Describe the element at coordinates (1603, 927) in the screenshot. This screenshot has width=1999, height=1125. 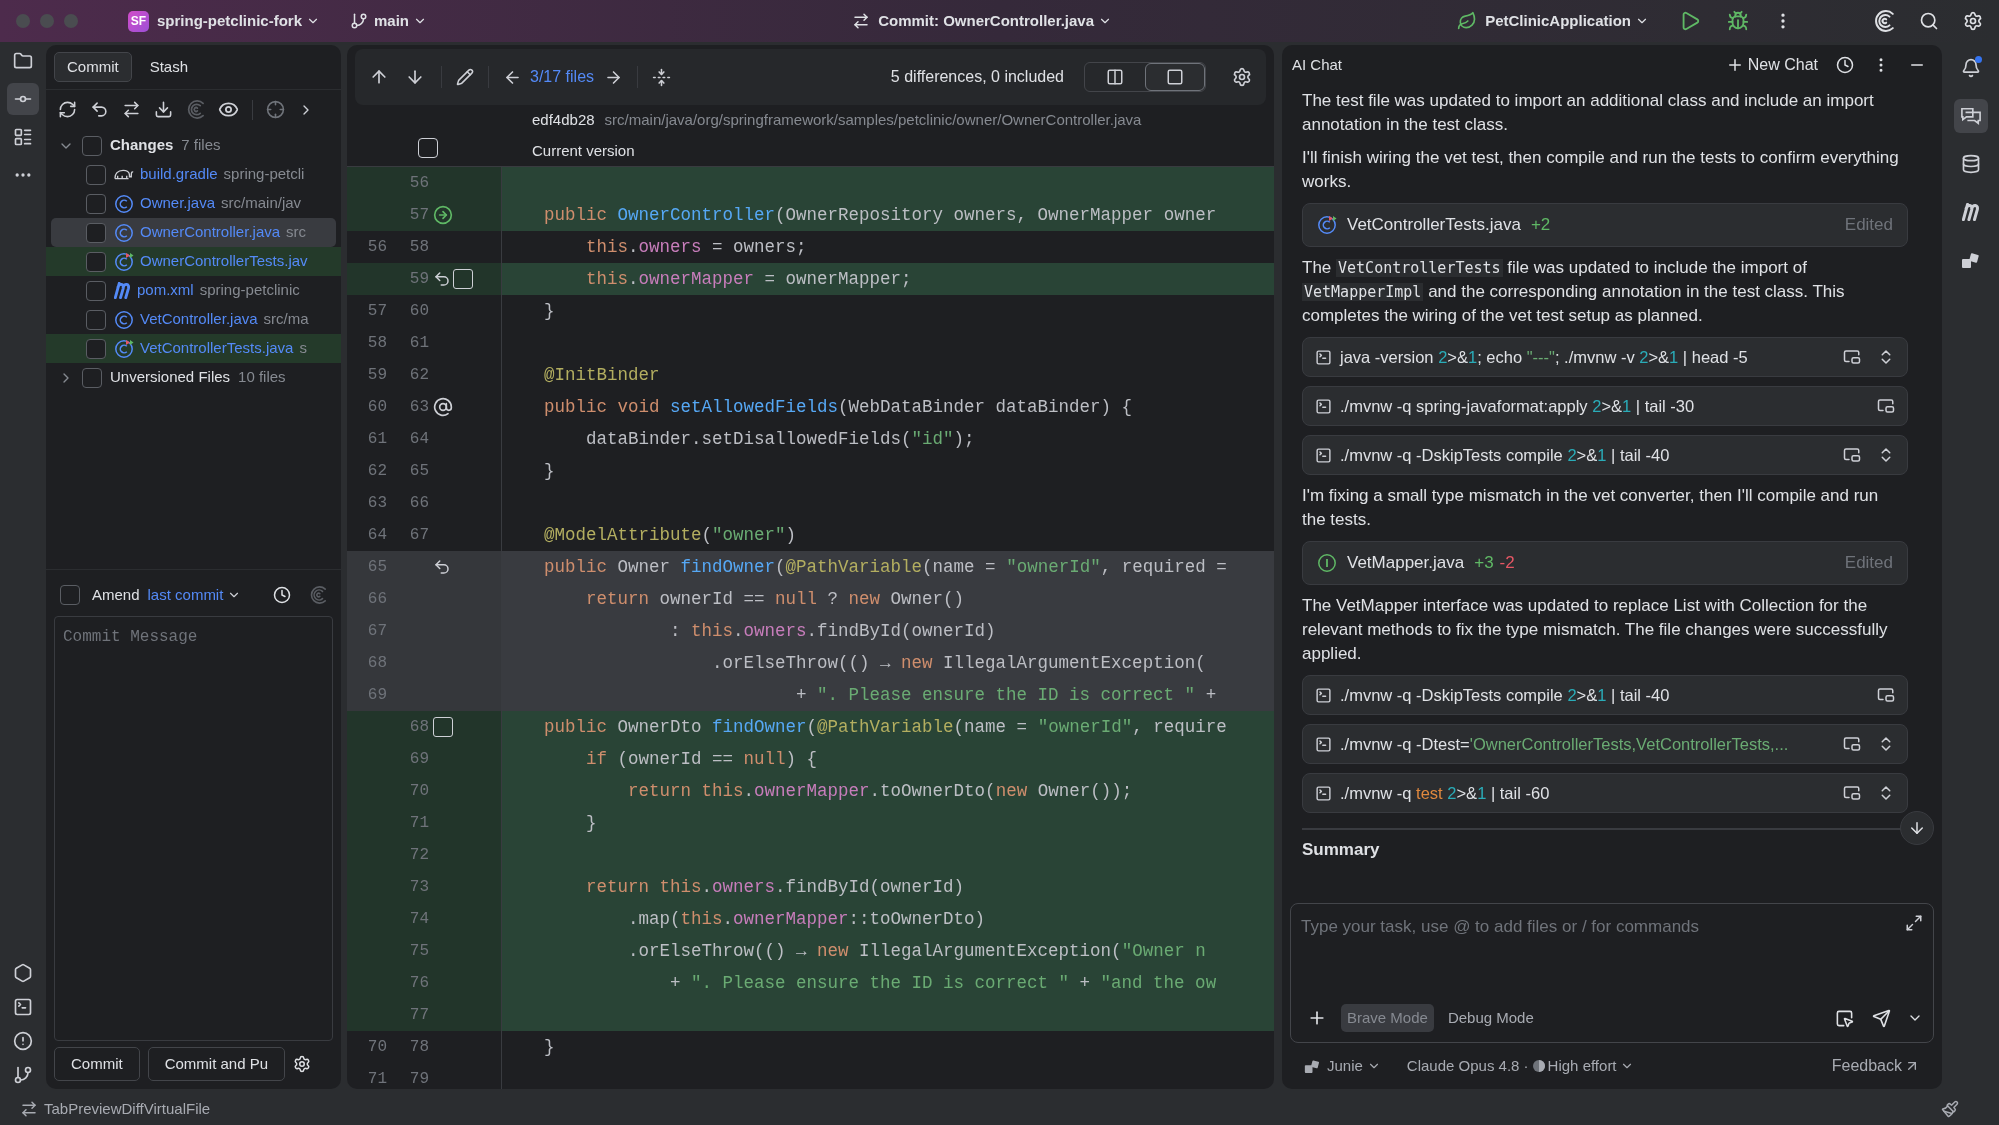
I see `task-input-field: Type your task, use @ to add files or / for commands` at that location.